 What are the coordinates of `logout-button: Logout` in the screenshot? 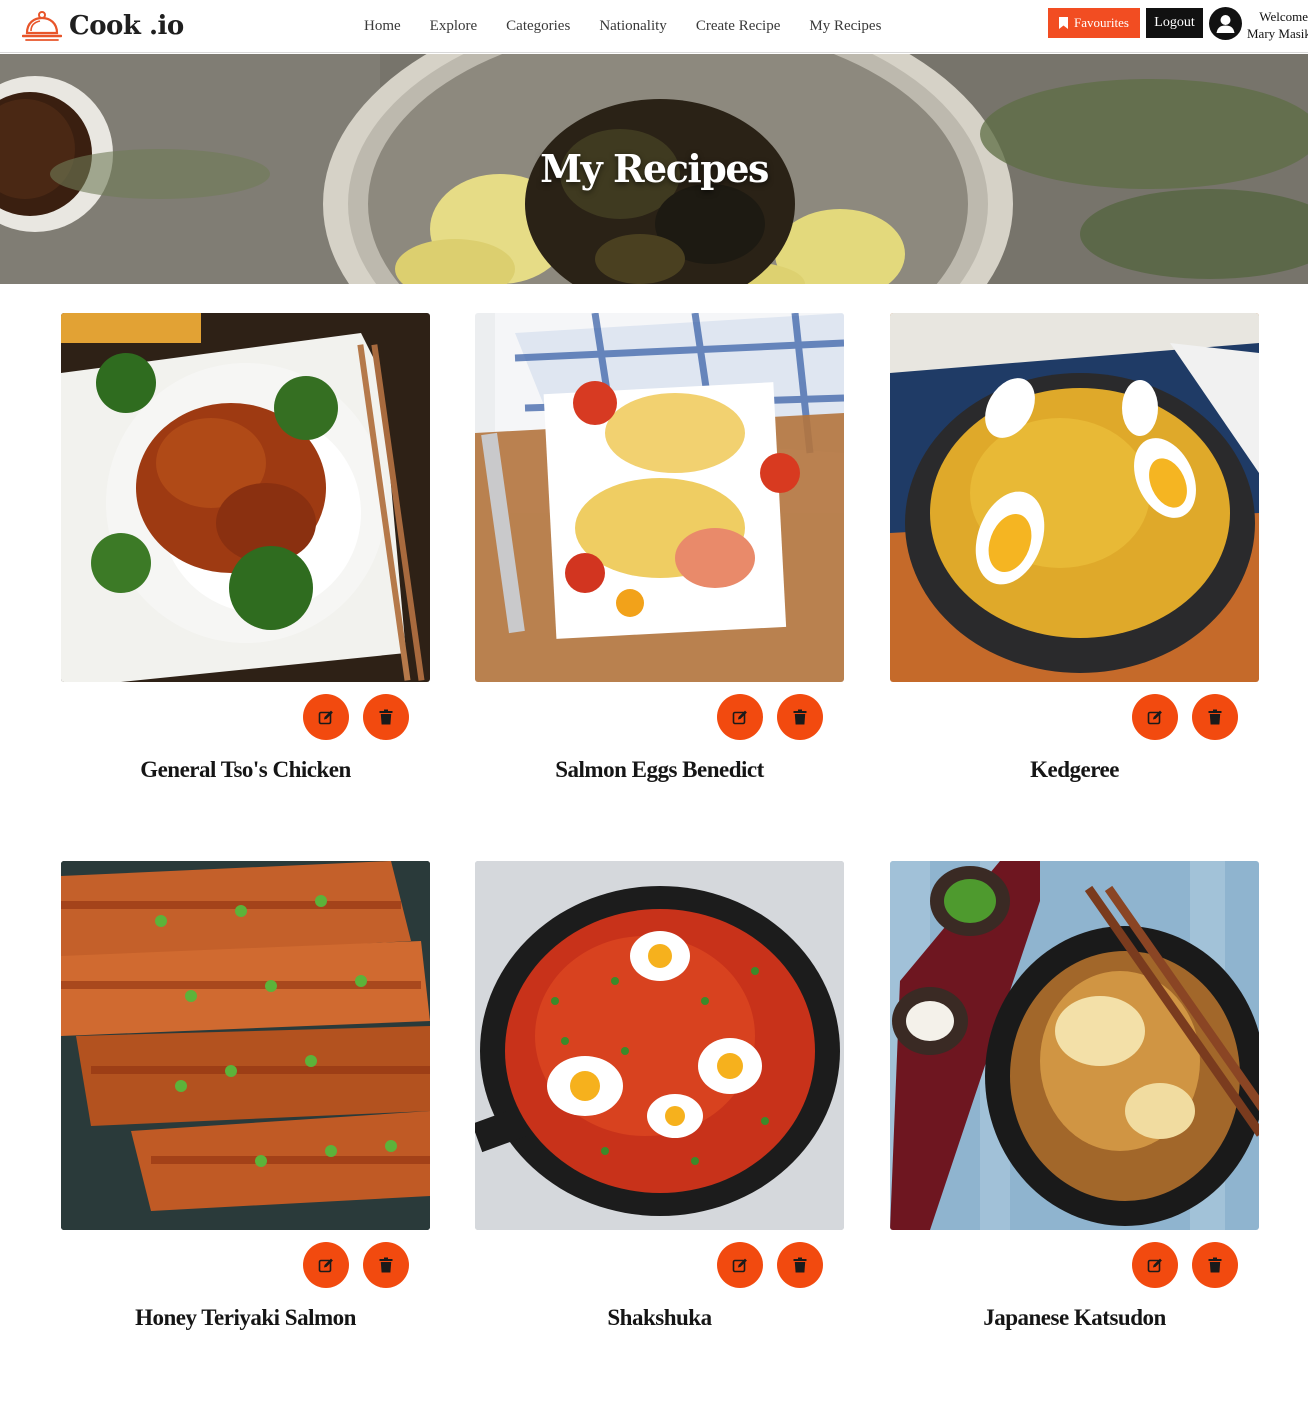 It's located at (1174, 23).